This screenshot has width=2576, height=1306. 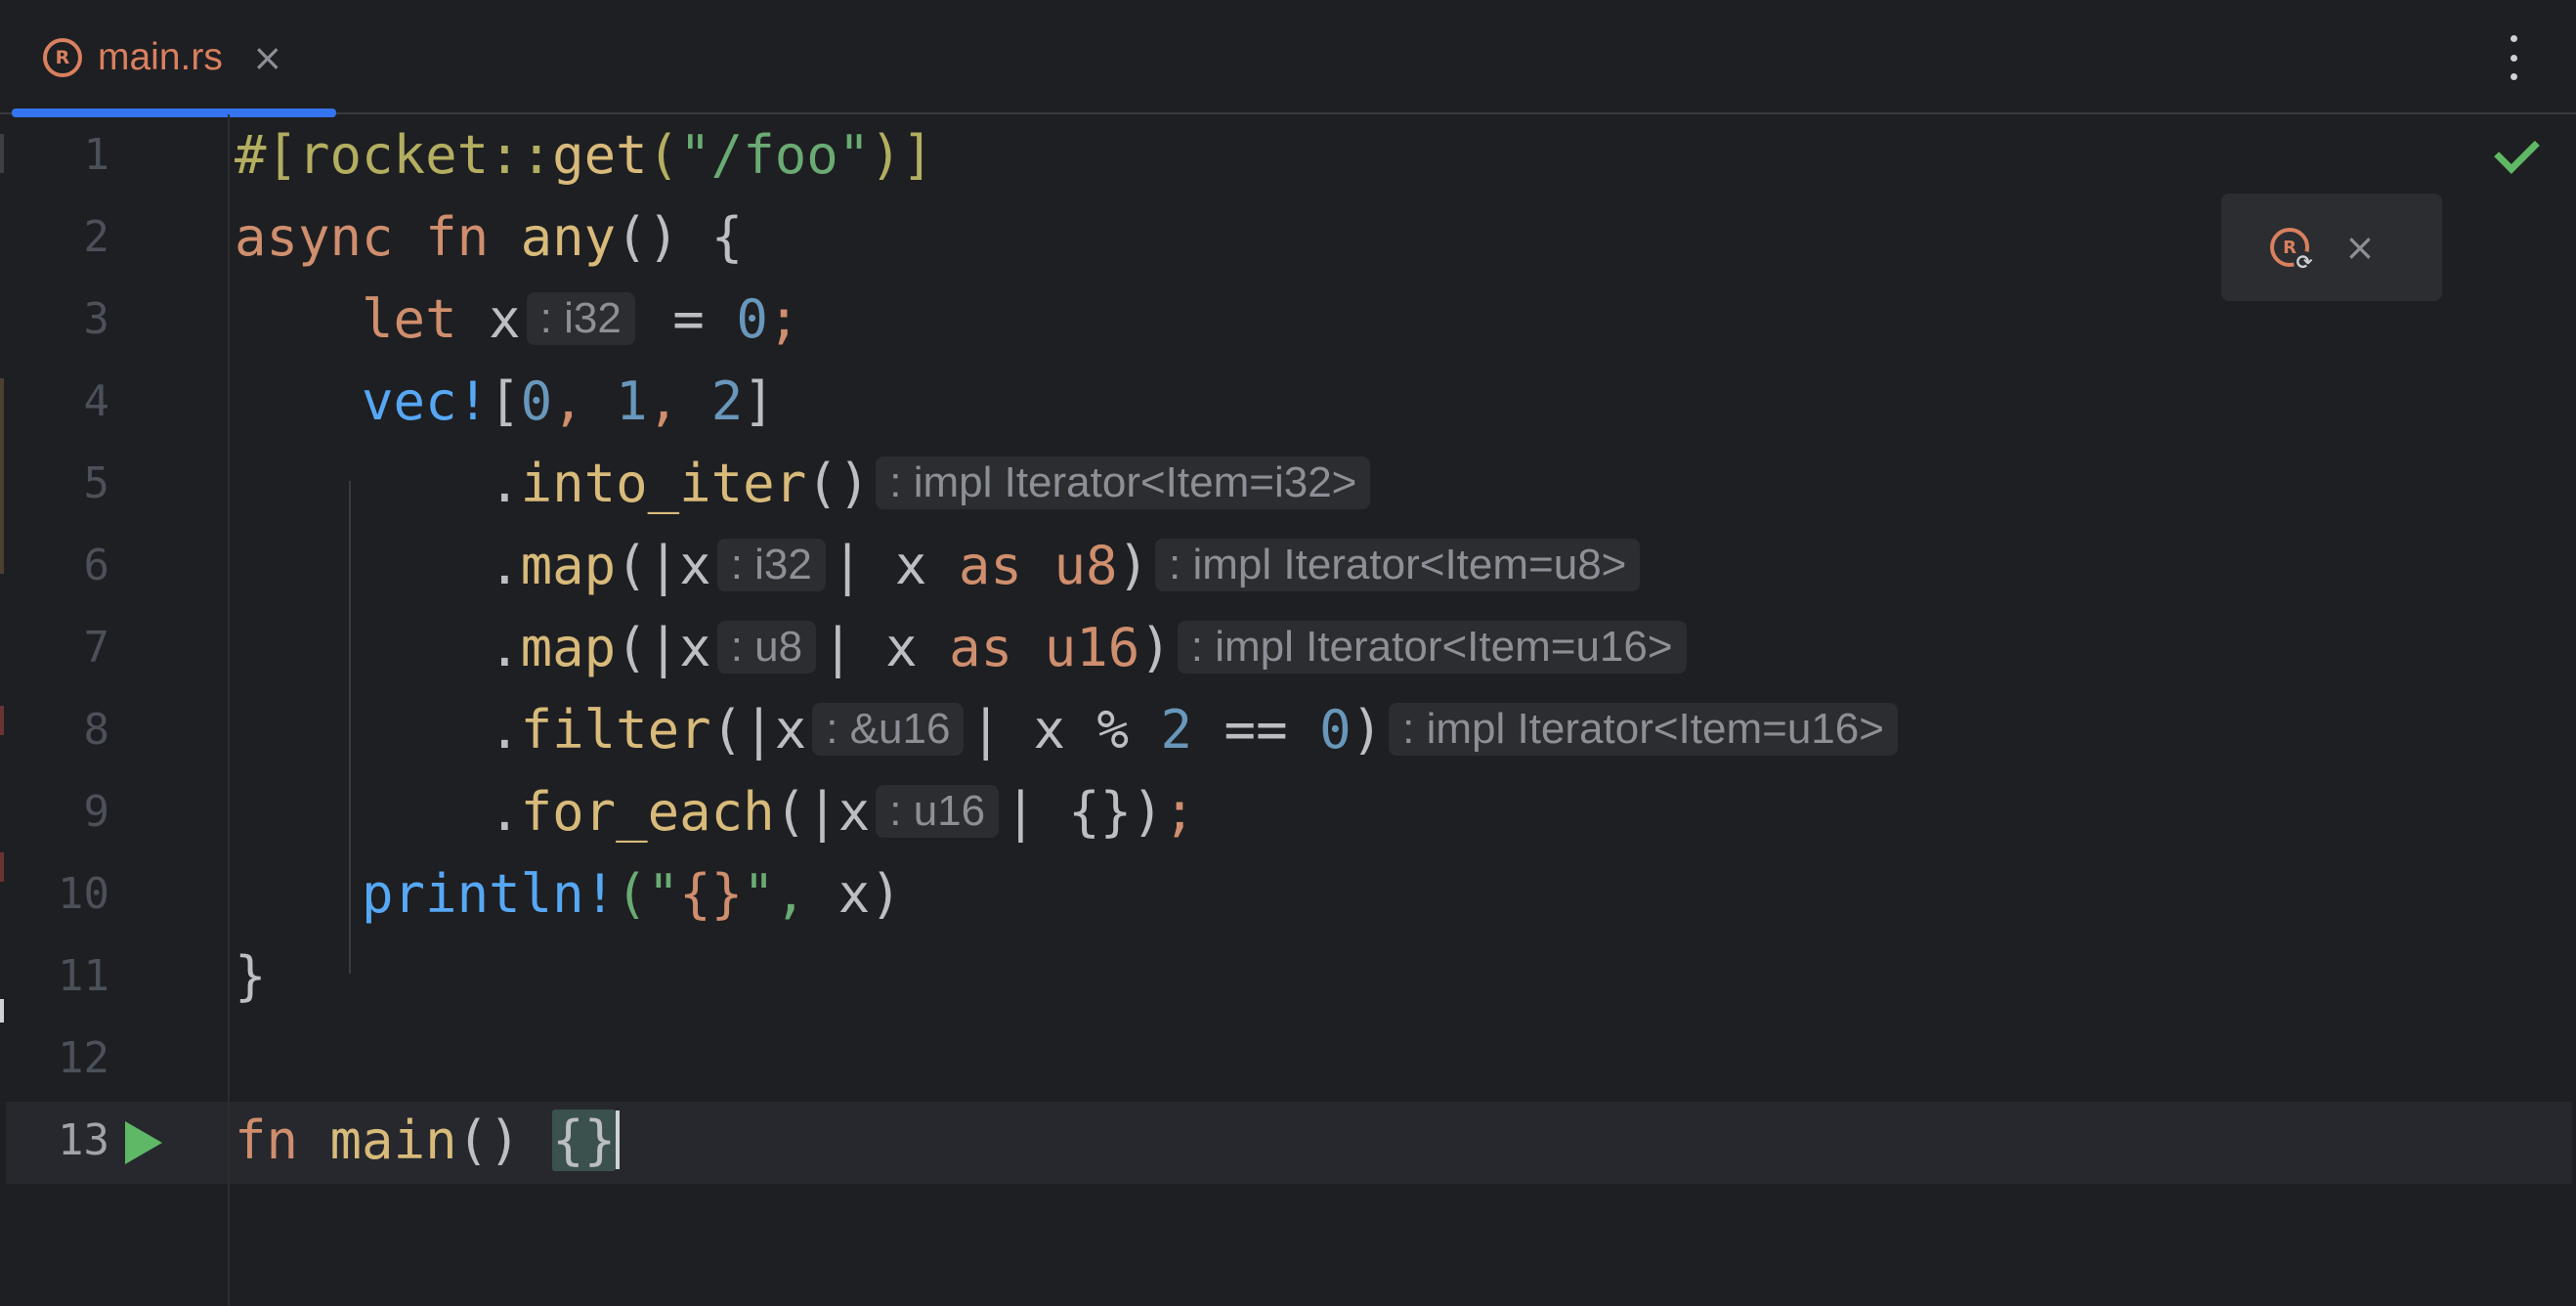 What do you see at coordinates (581, 319) in the screenshot?
I see `type-hint: : i32` at bounding box center [581, 319].